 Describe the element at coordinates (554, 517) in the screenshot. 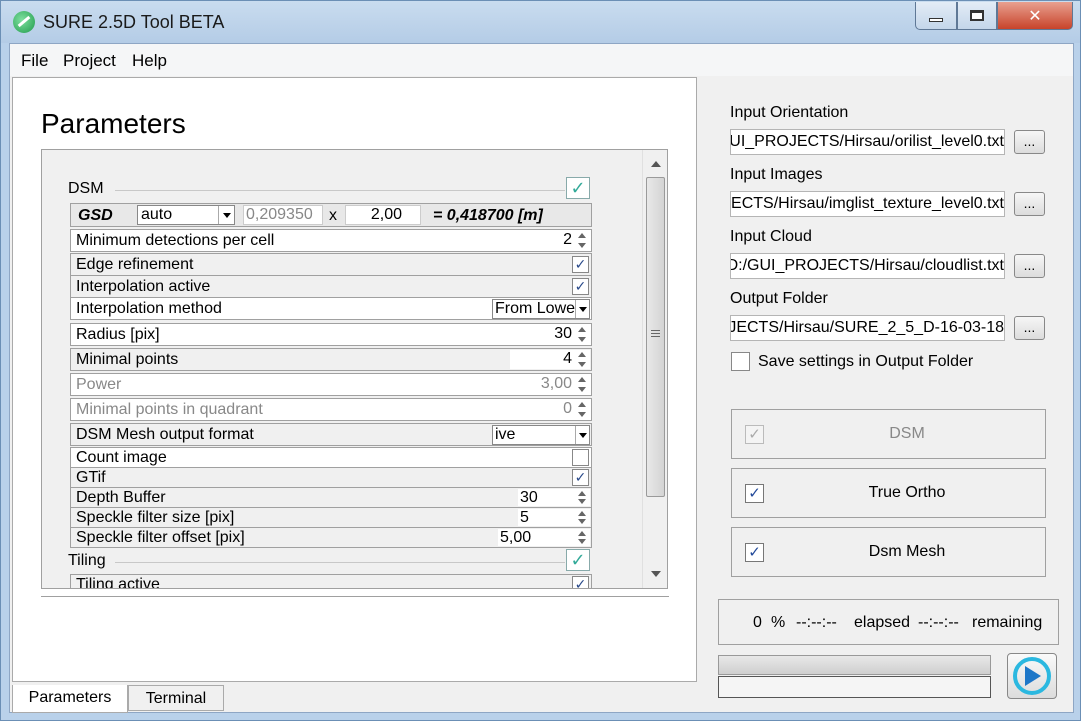

I see `speckle-size-spinbox: 5` at that location.